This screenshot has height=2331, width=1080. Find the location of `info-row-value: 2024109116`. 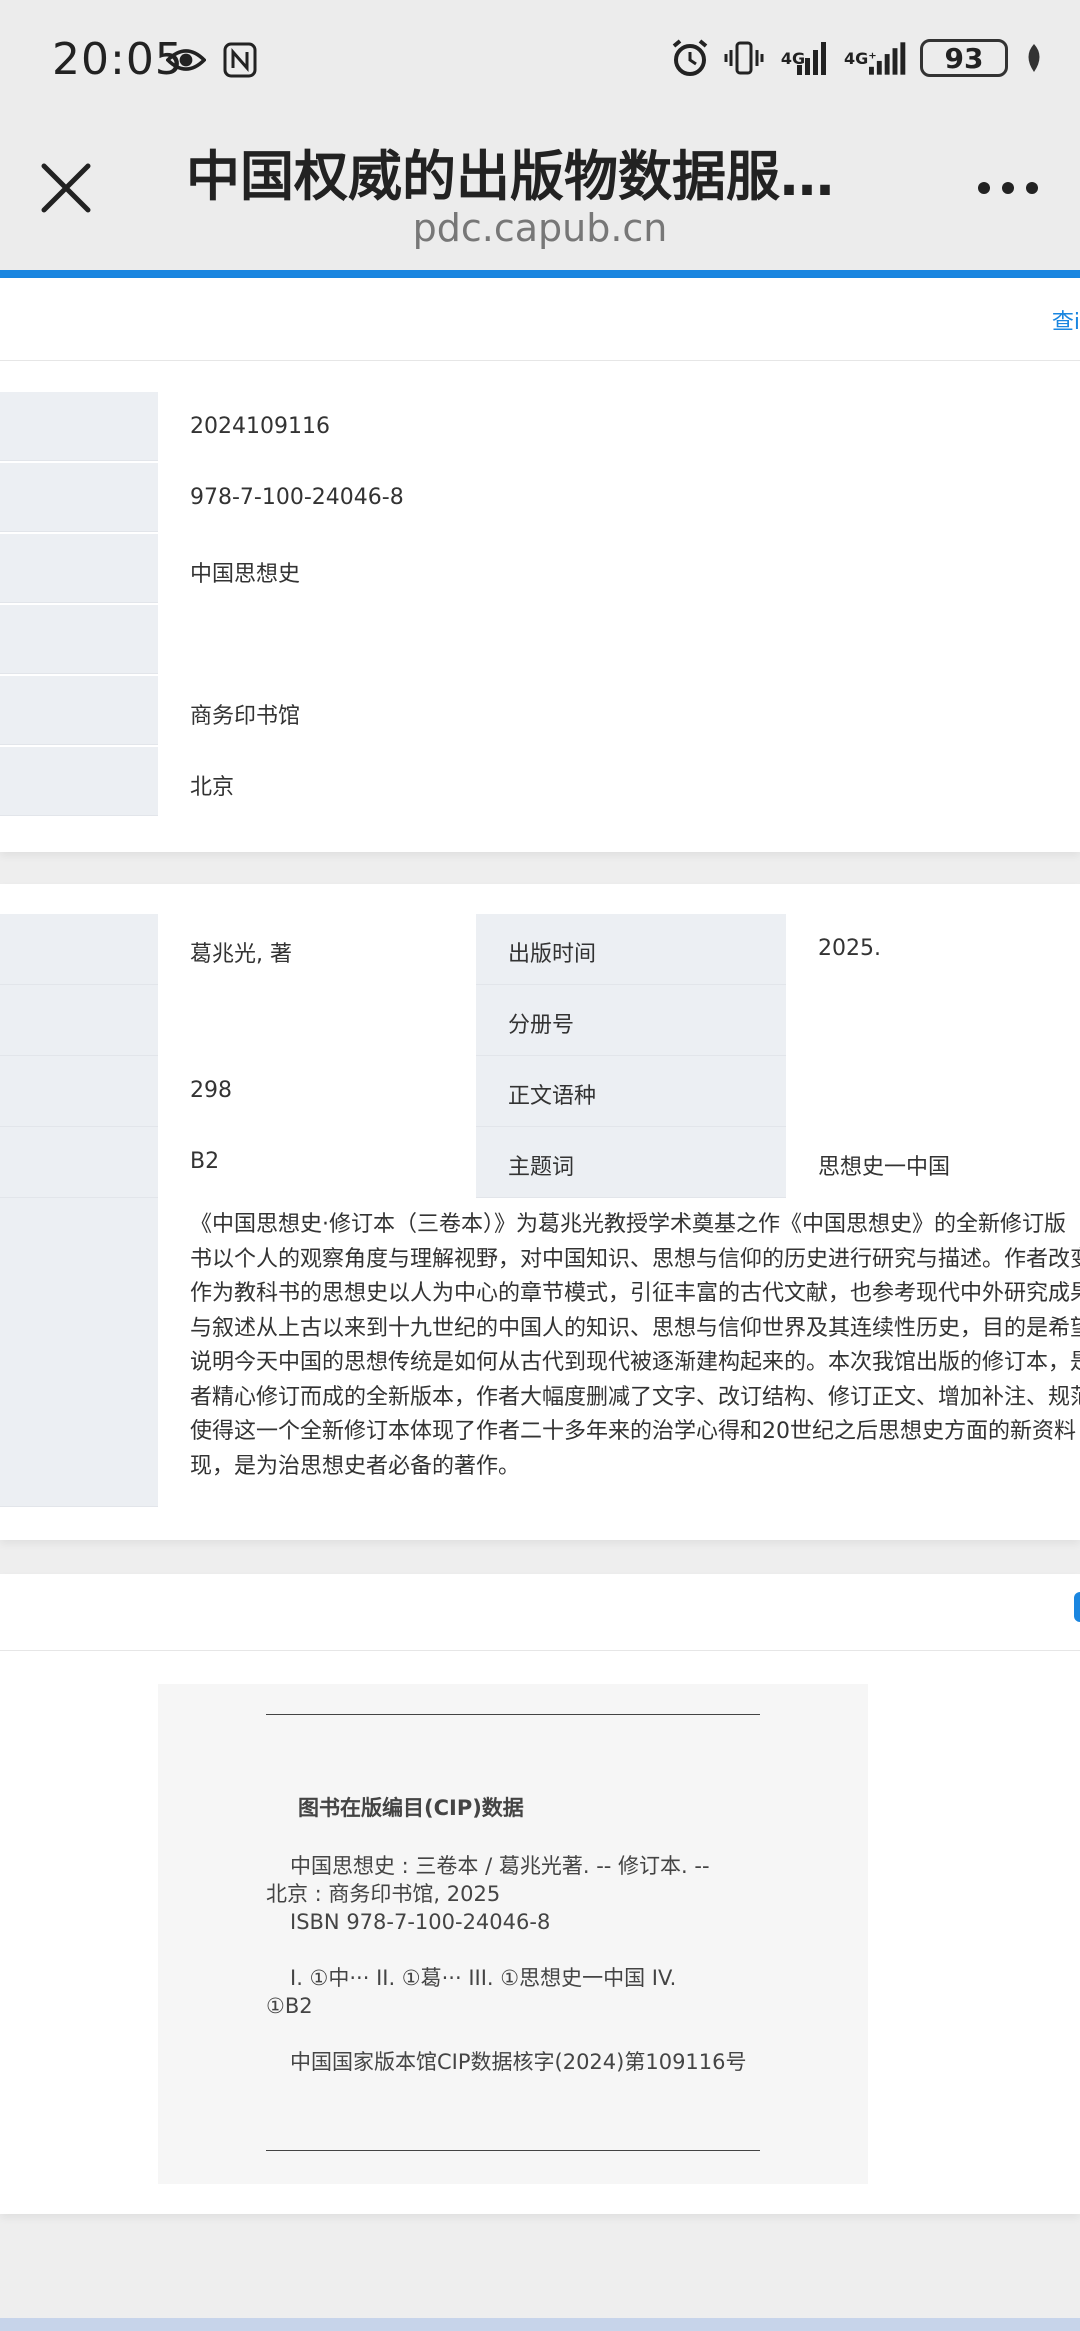

info-row-value: 2024109116 is located at coordinates (260, 426).